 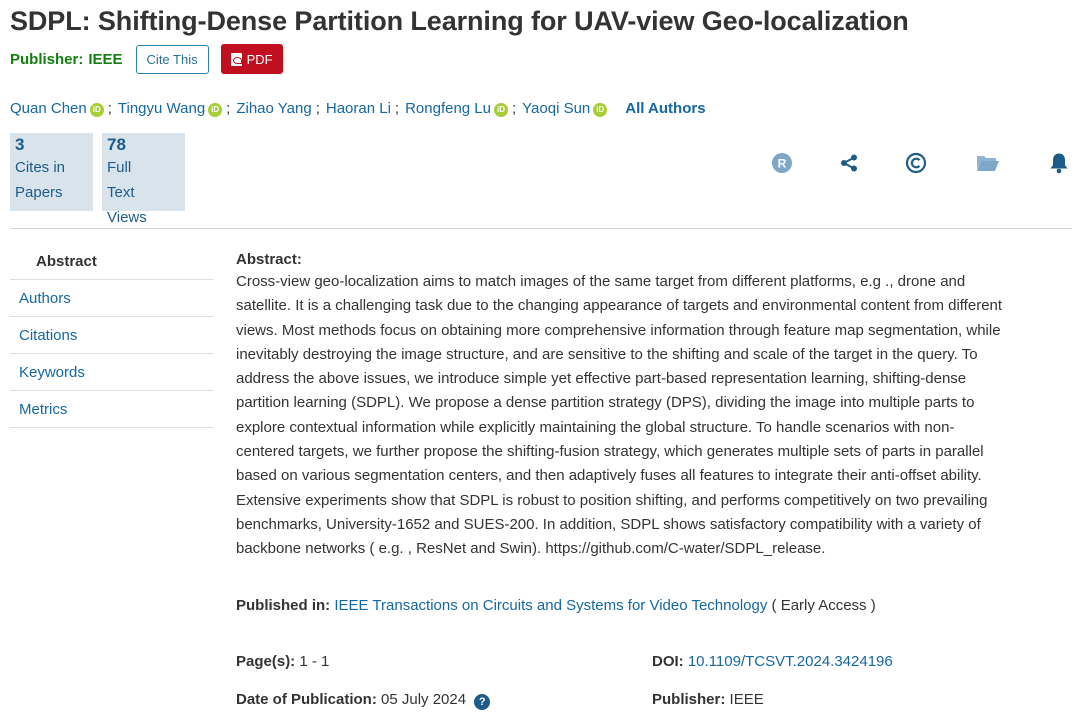 What do you see at coordinates (40, 167) in the screenshot?
I see `cites-label-1: Cites in` at bounding box center [40, 167].